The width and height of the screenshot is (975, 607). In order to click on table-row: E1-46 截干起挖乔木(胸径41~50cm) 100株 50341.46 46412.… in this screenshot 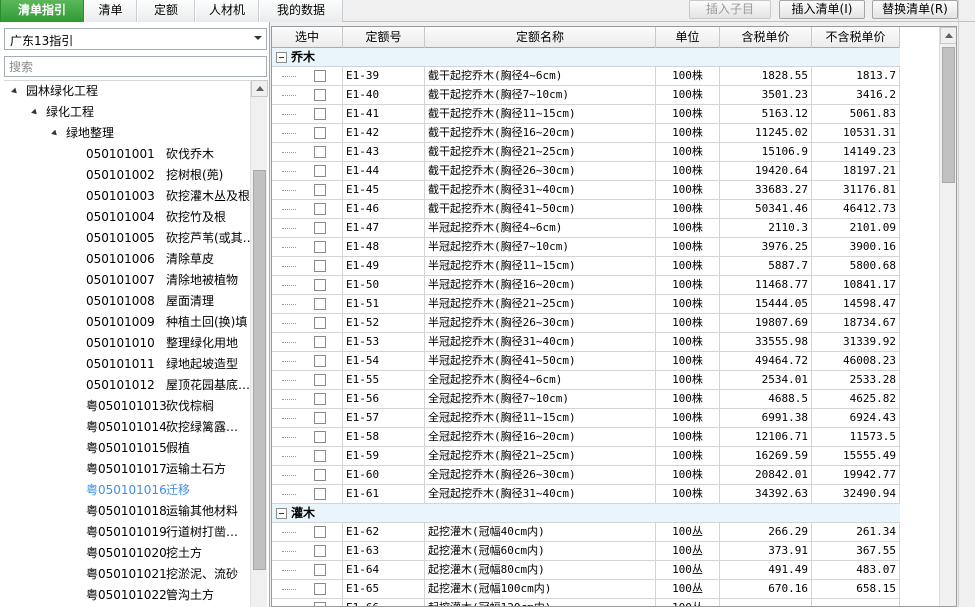, I will do `click(586, 209)`.